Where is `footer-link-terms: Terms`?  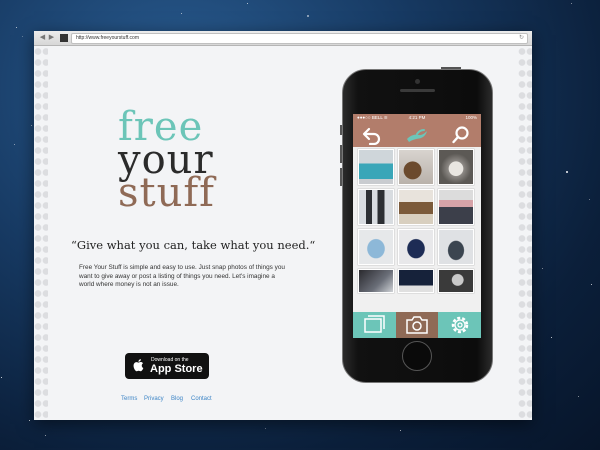 footer-link-terms: Terms is located at coordinates (129, 399).